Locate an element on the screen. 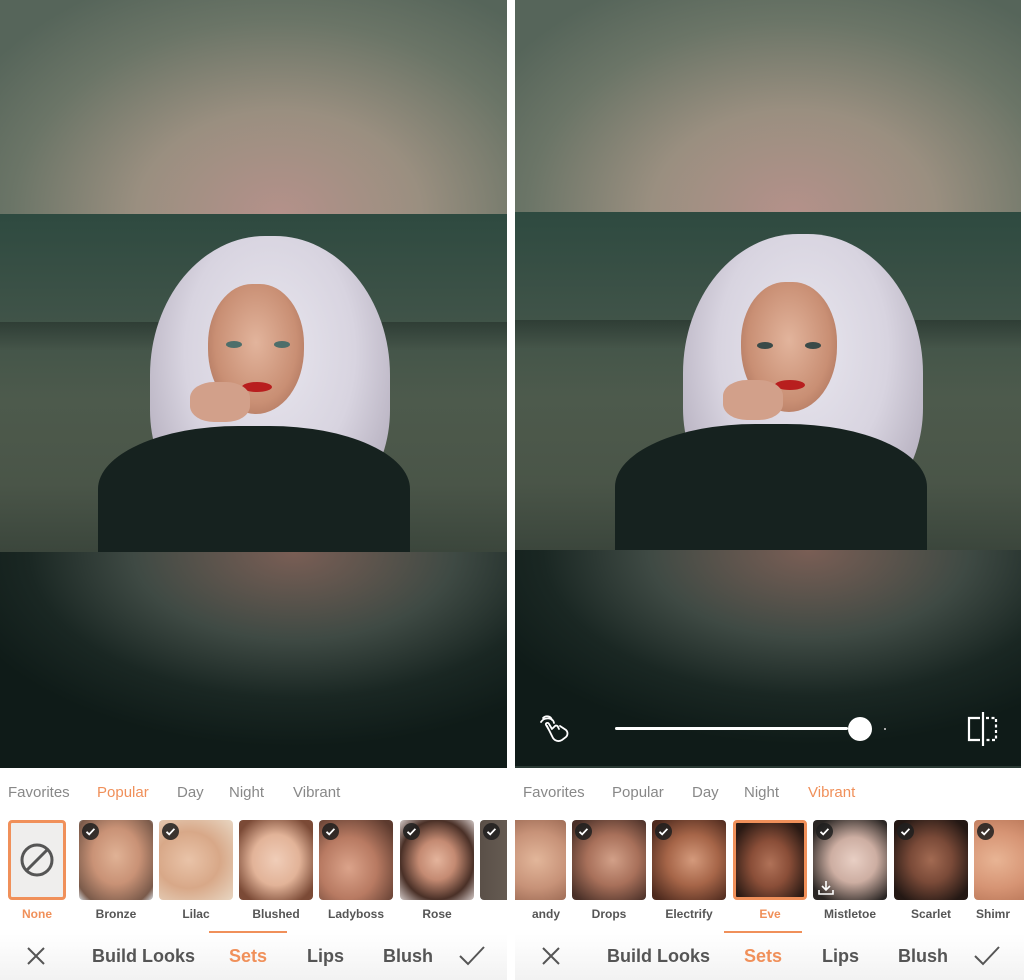 This screenshot has height=980, width=1024. look-label: Bronze is located at coordinates (116, 914).